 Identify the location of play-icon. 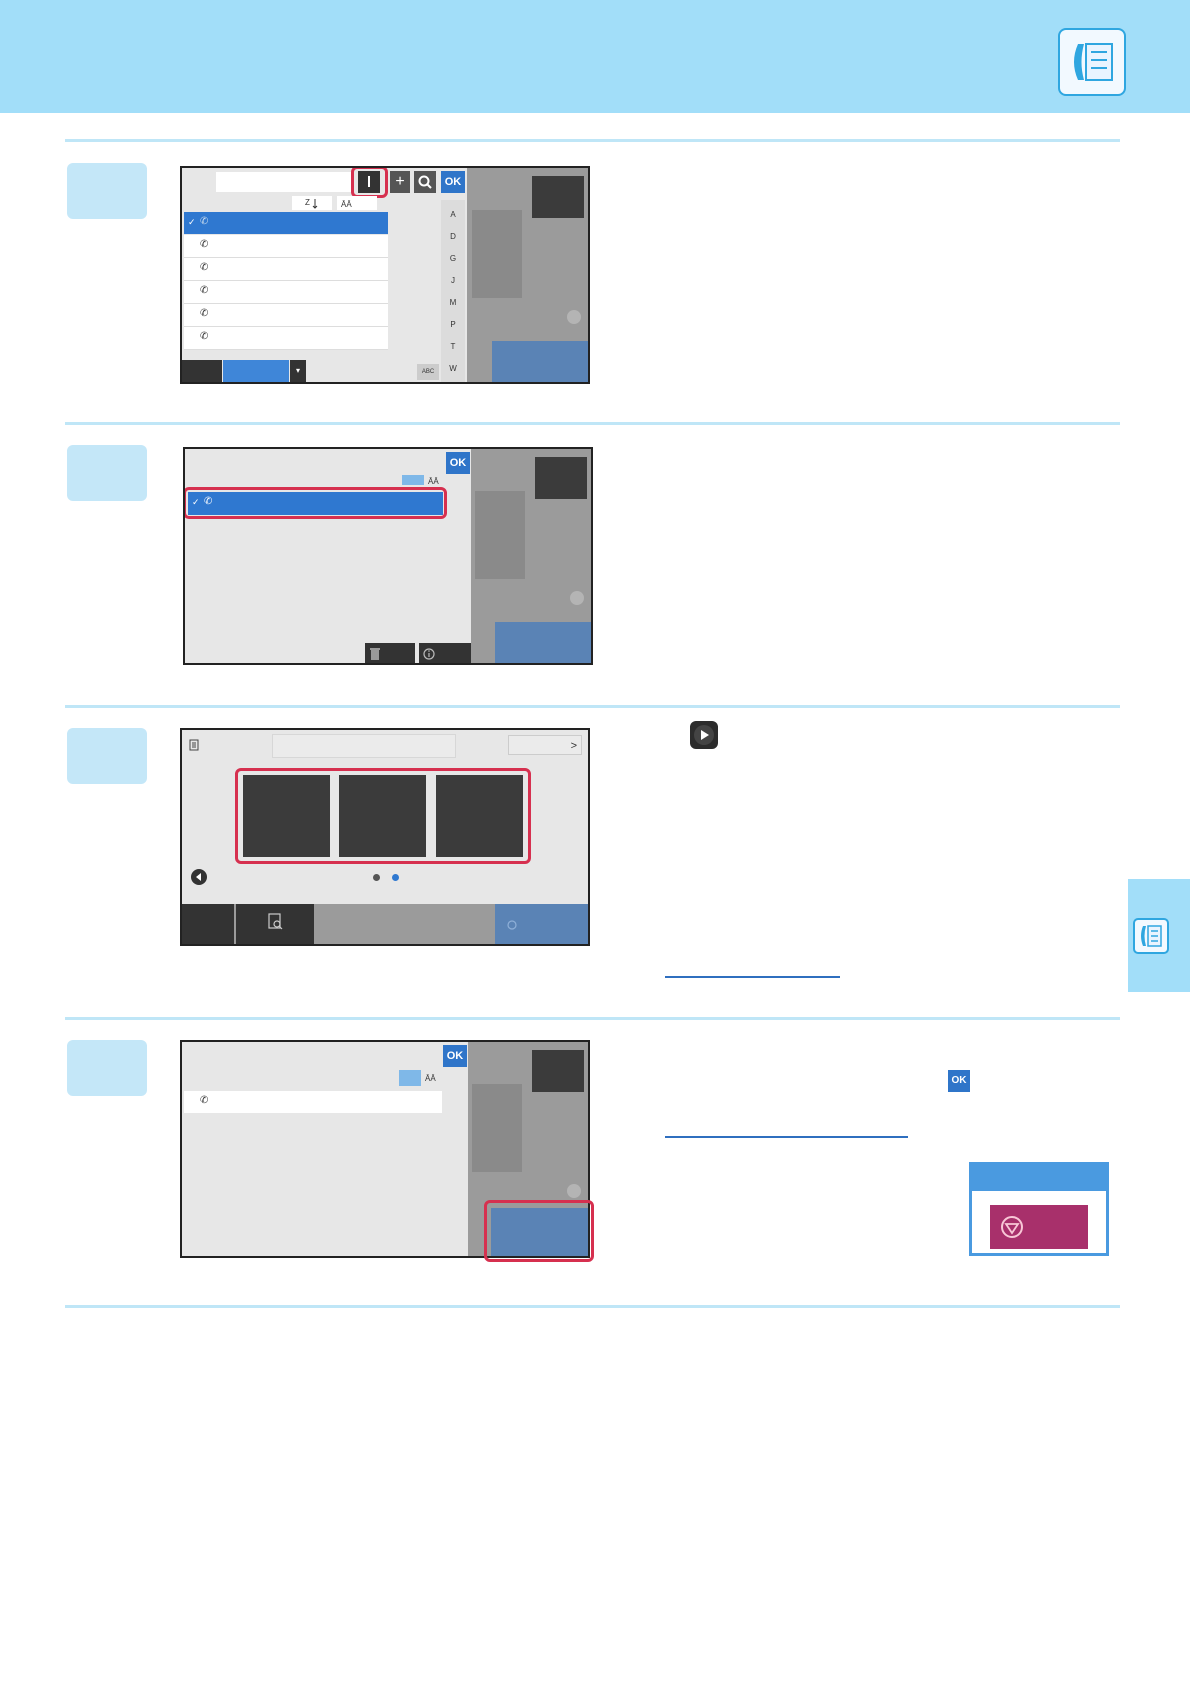
(704, 735).